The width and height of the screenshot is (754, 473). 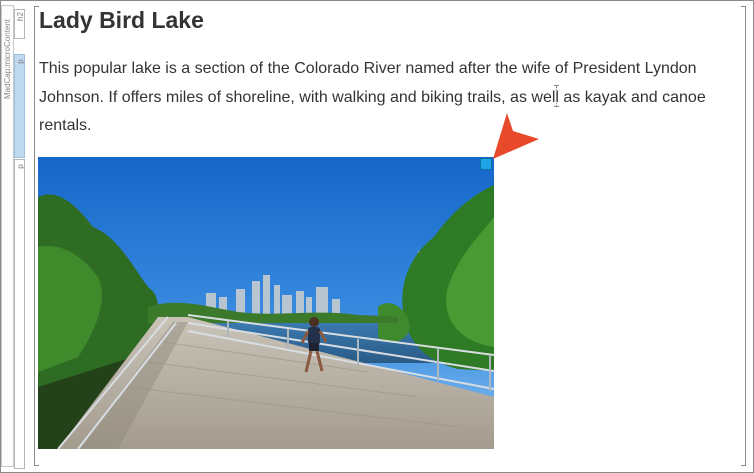 What do you see at coordinates (20, 16) in the screenshot?
I see `tag-label-h2: h2` at bounding box center [20, 16].